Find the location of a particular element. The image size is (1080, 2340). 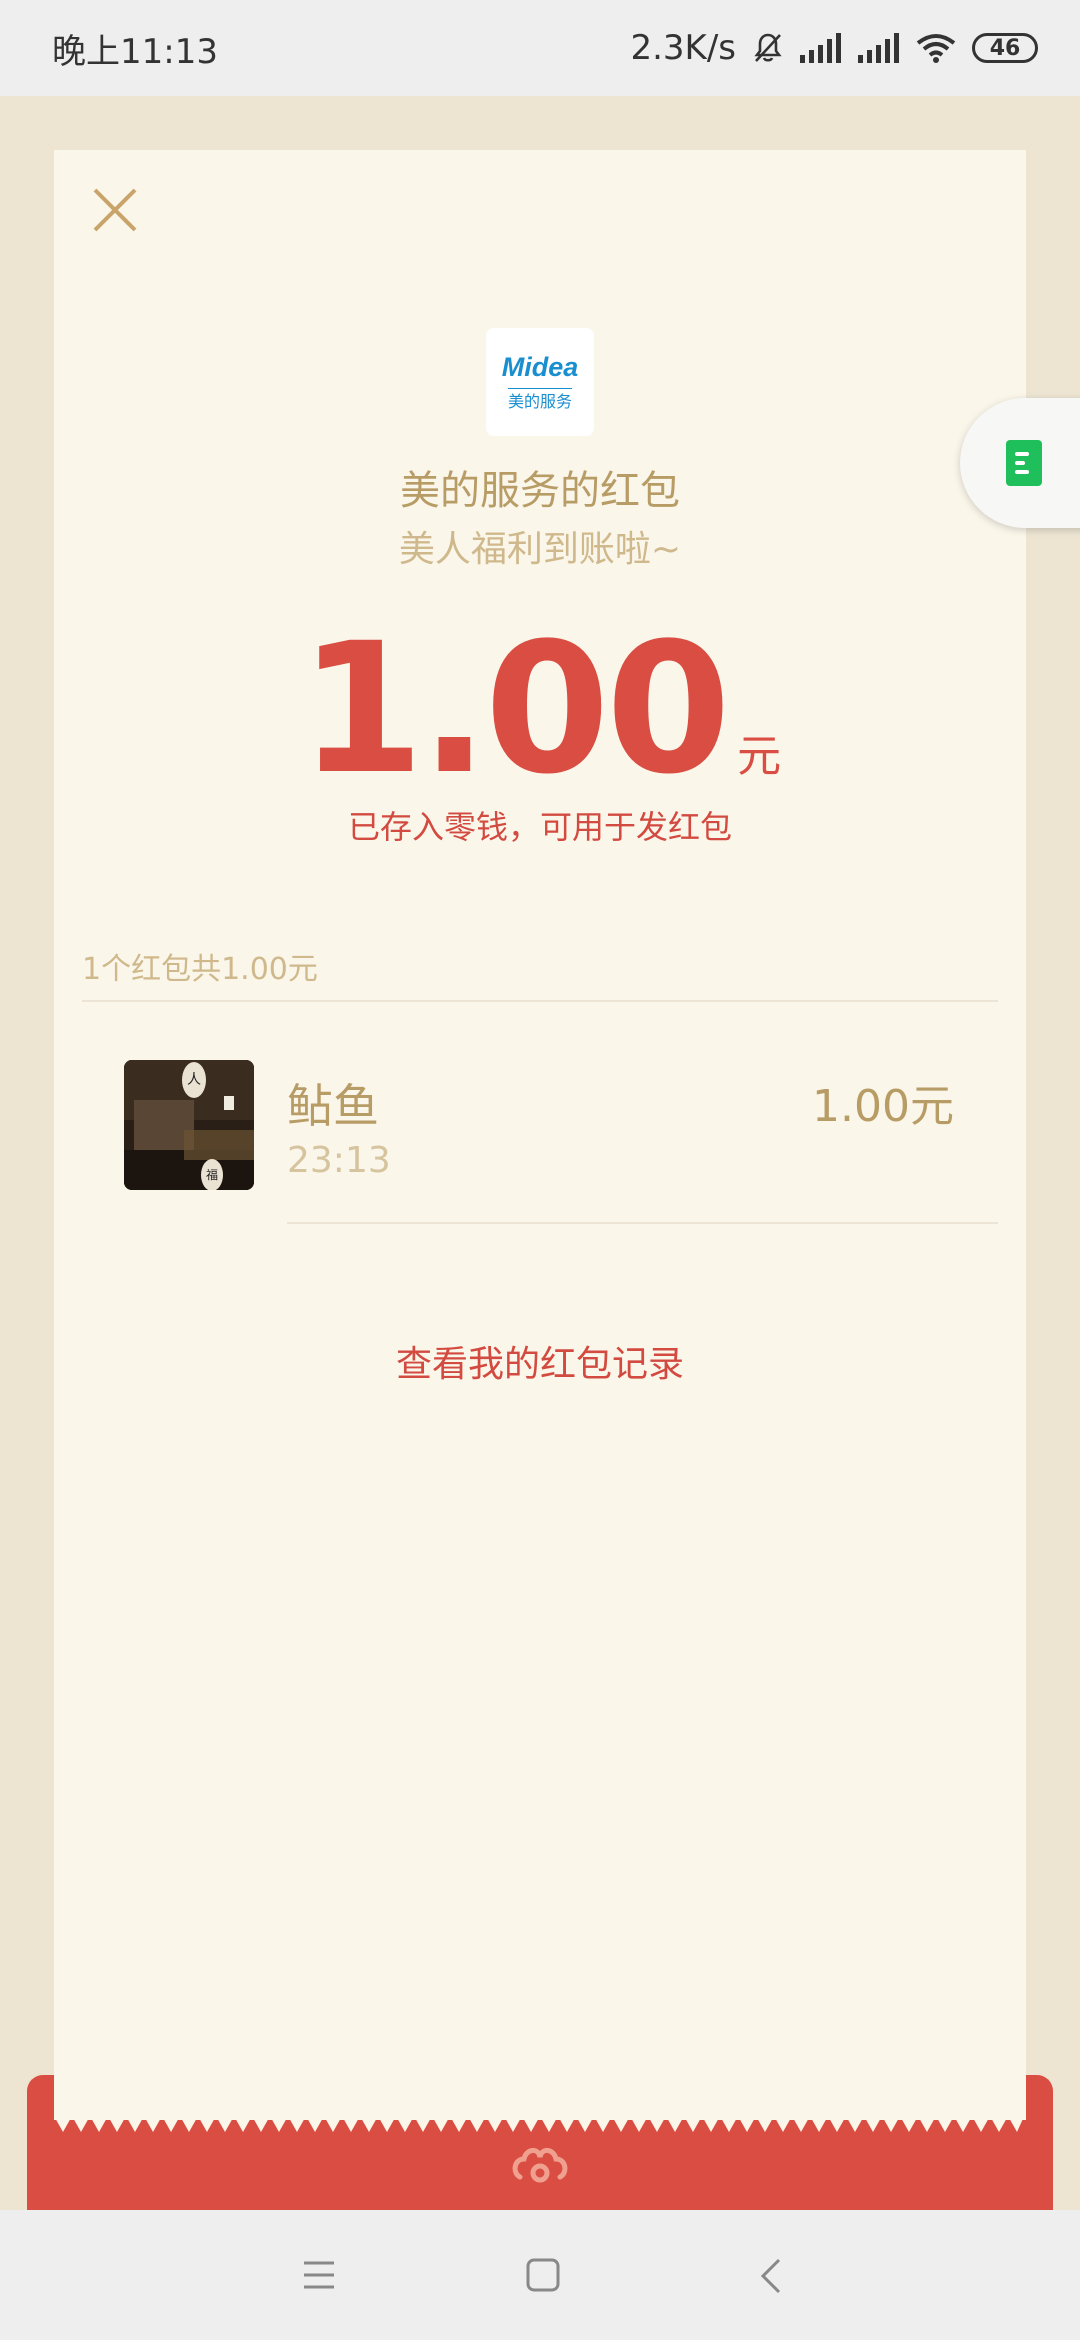

card-zigzag-edge is located at coordinates (540, 2122).